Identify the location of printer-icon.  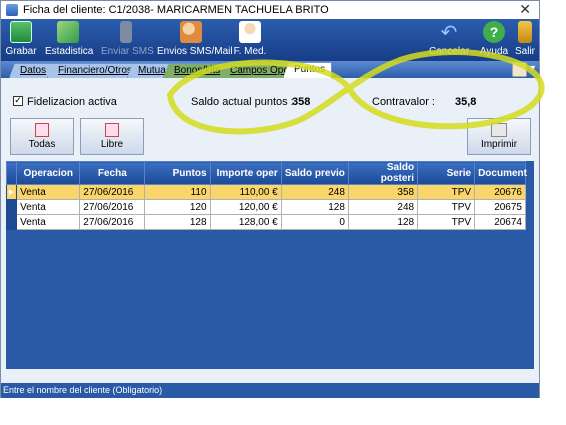
(499, 130).